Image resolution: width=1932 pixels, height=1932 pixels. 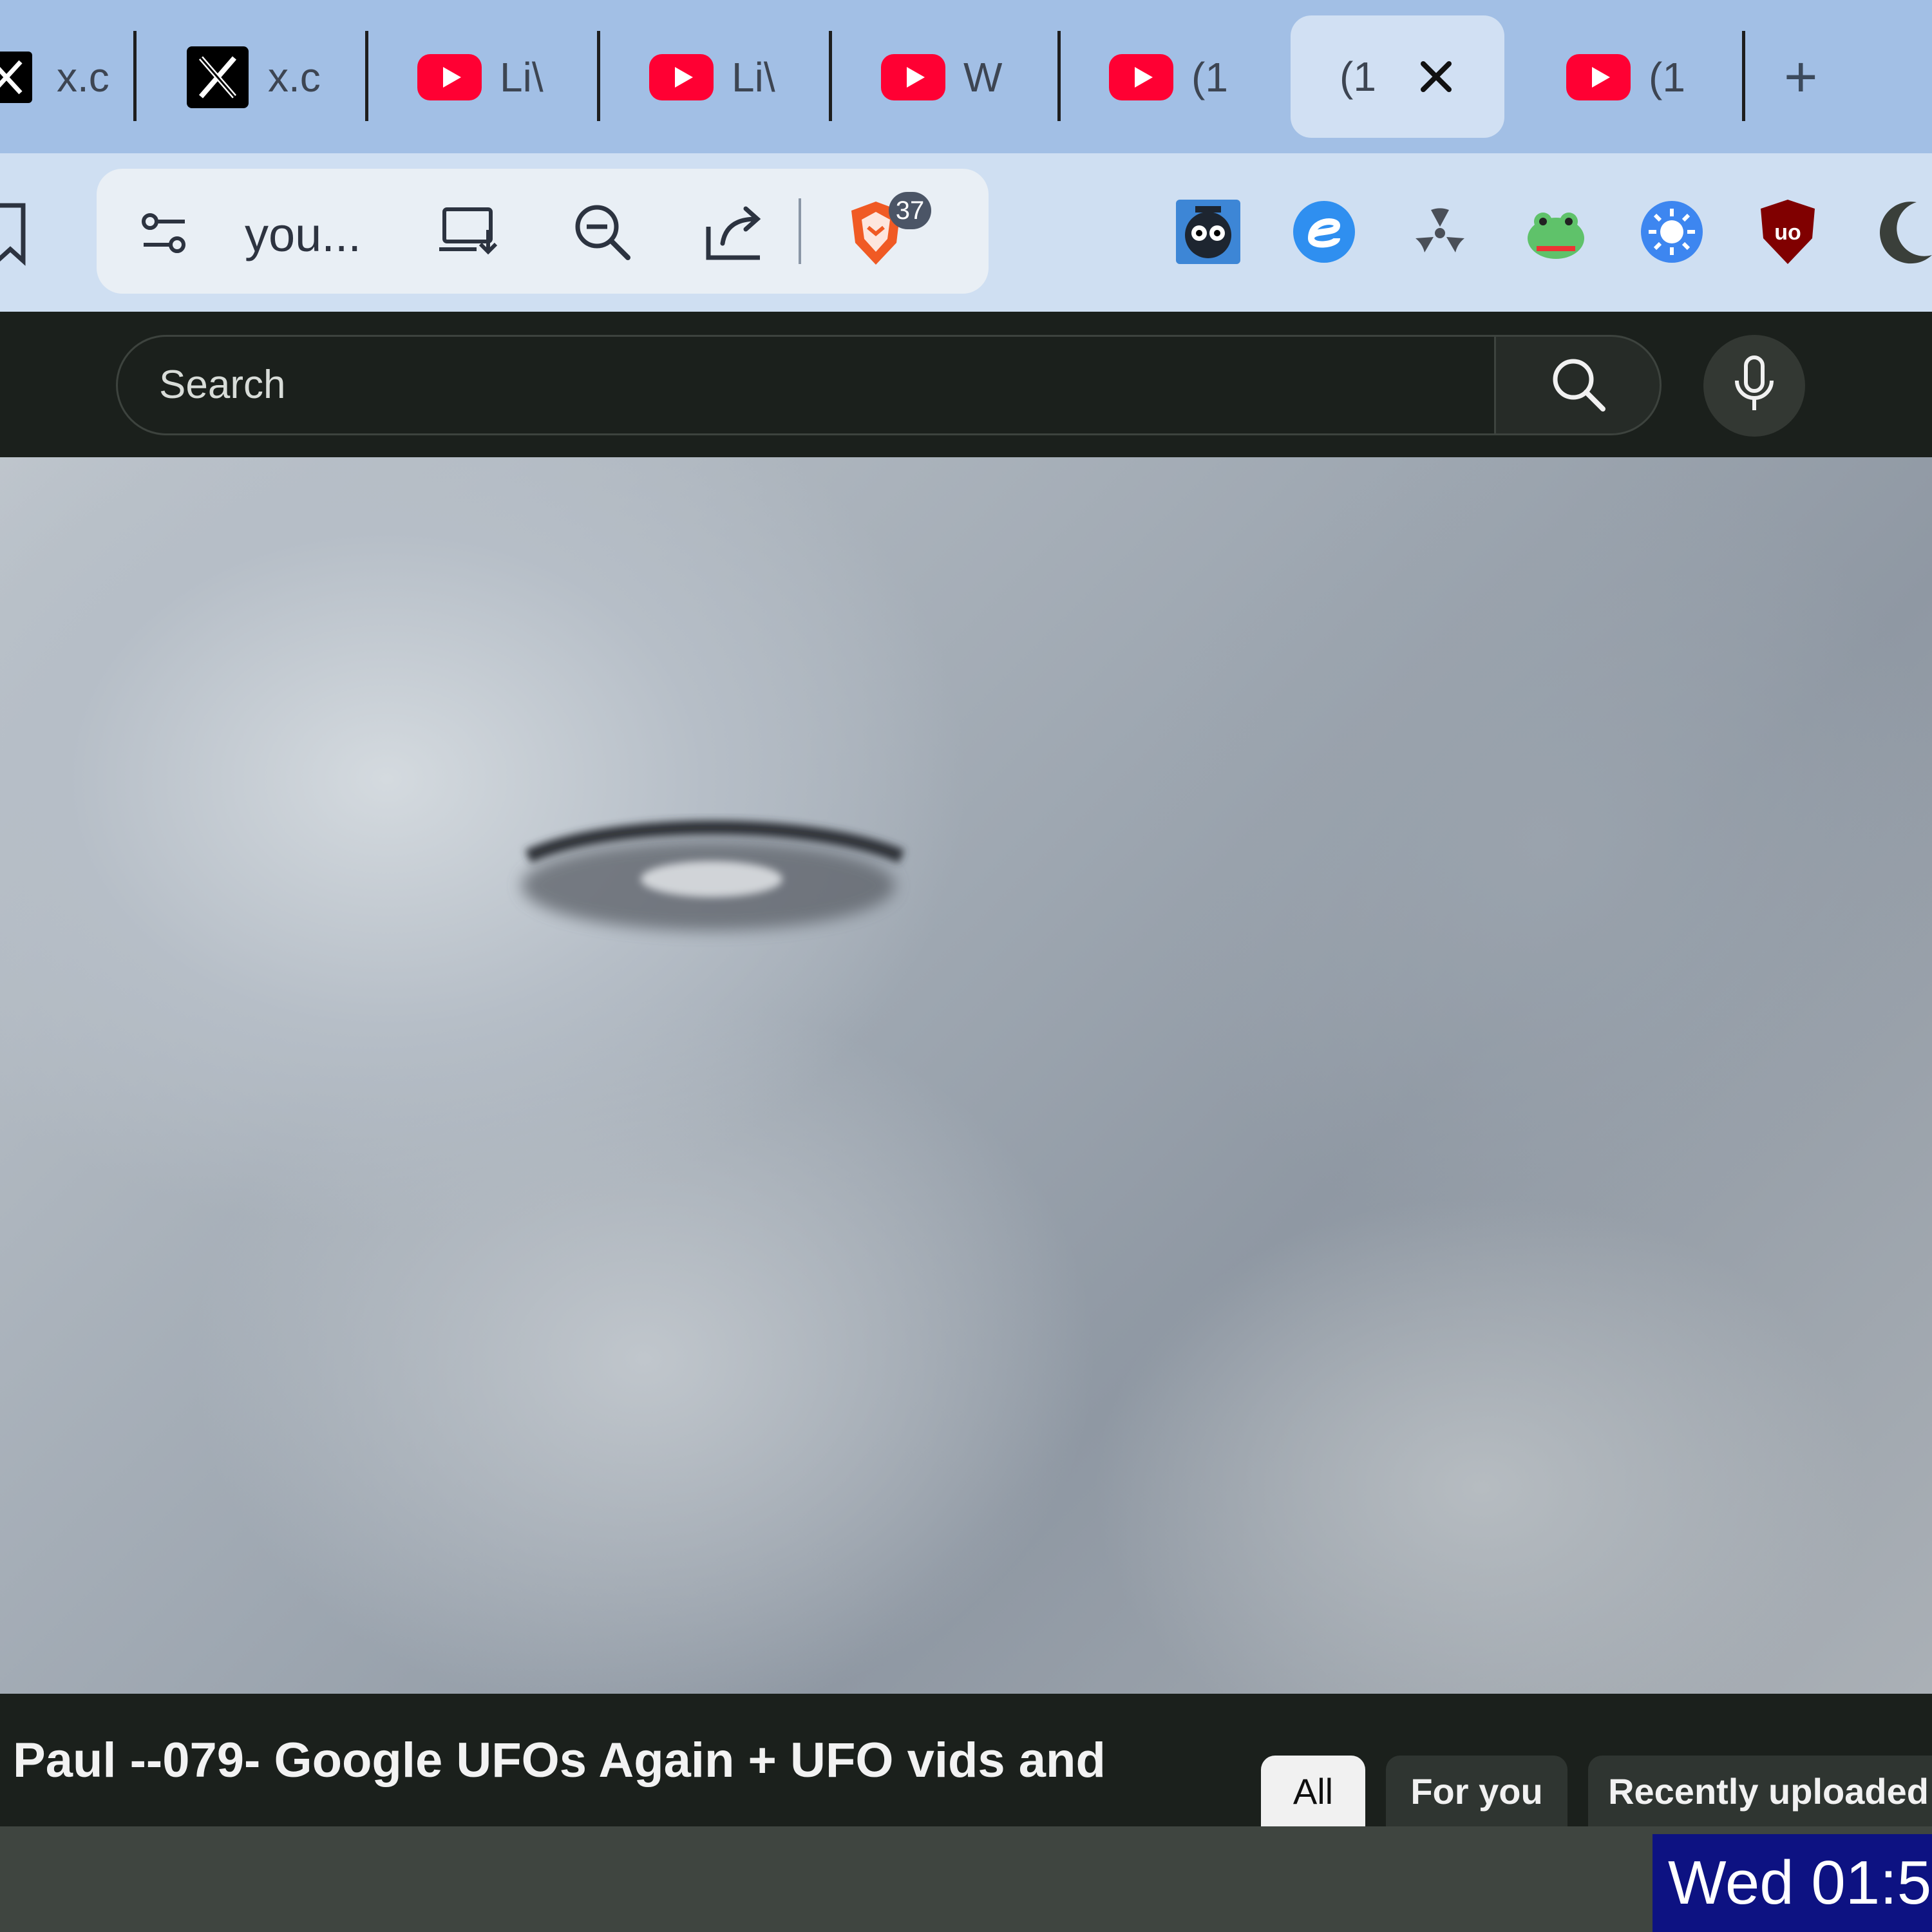 I want to click on omnibox-divider, so click(x=800, y=231).